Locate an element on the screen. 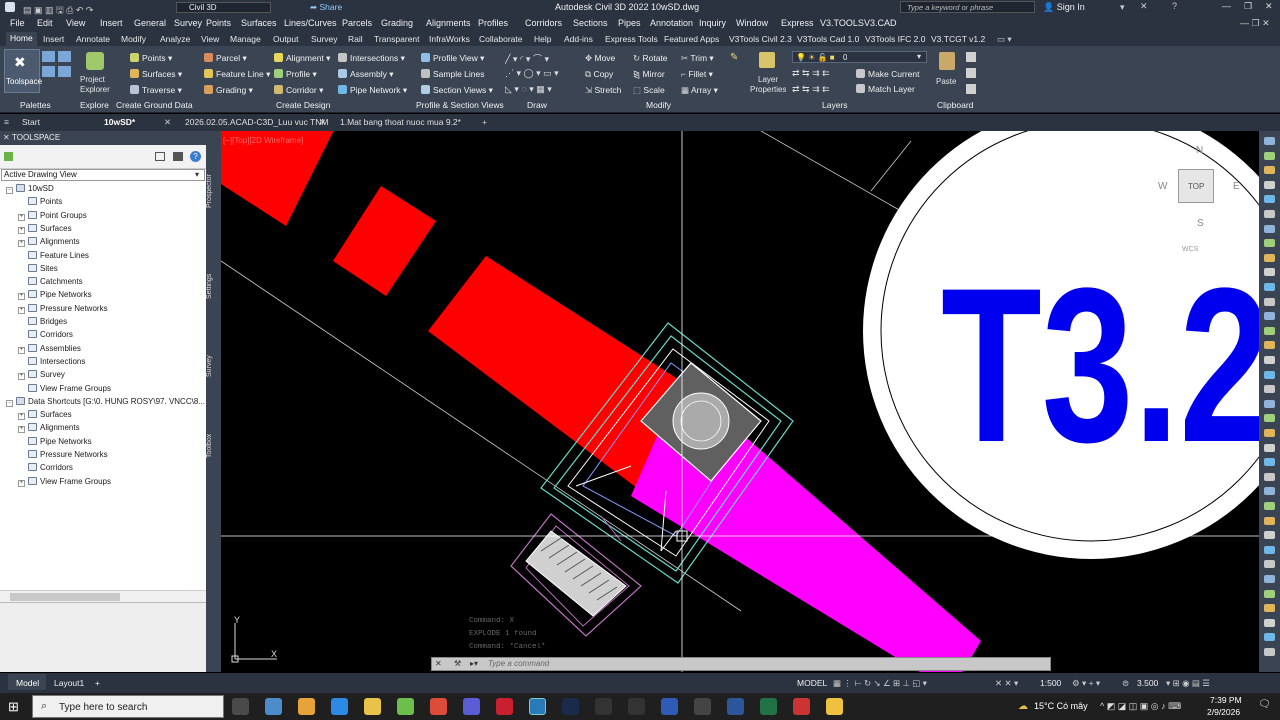  viewcube-top-face: TOP is located at coordinates (1196, 186).